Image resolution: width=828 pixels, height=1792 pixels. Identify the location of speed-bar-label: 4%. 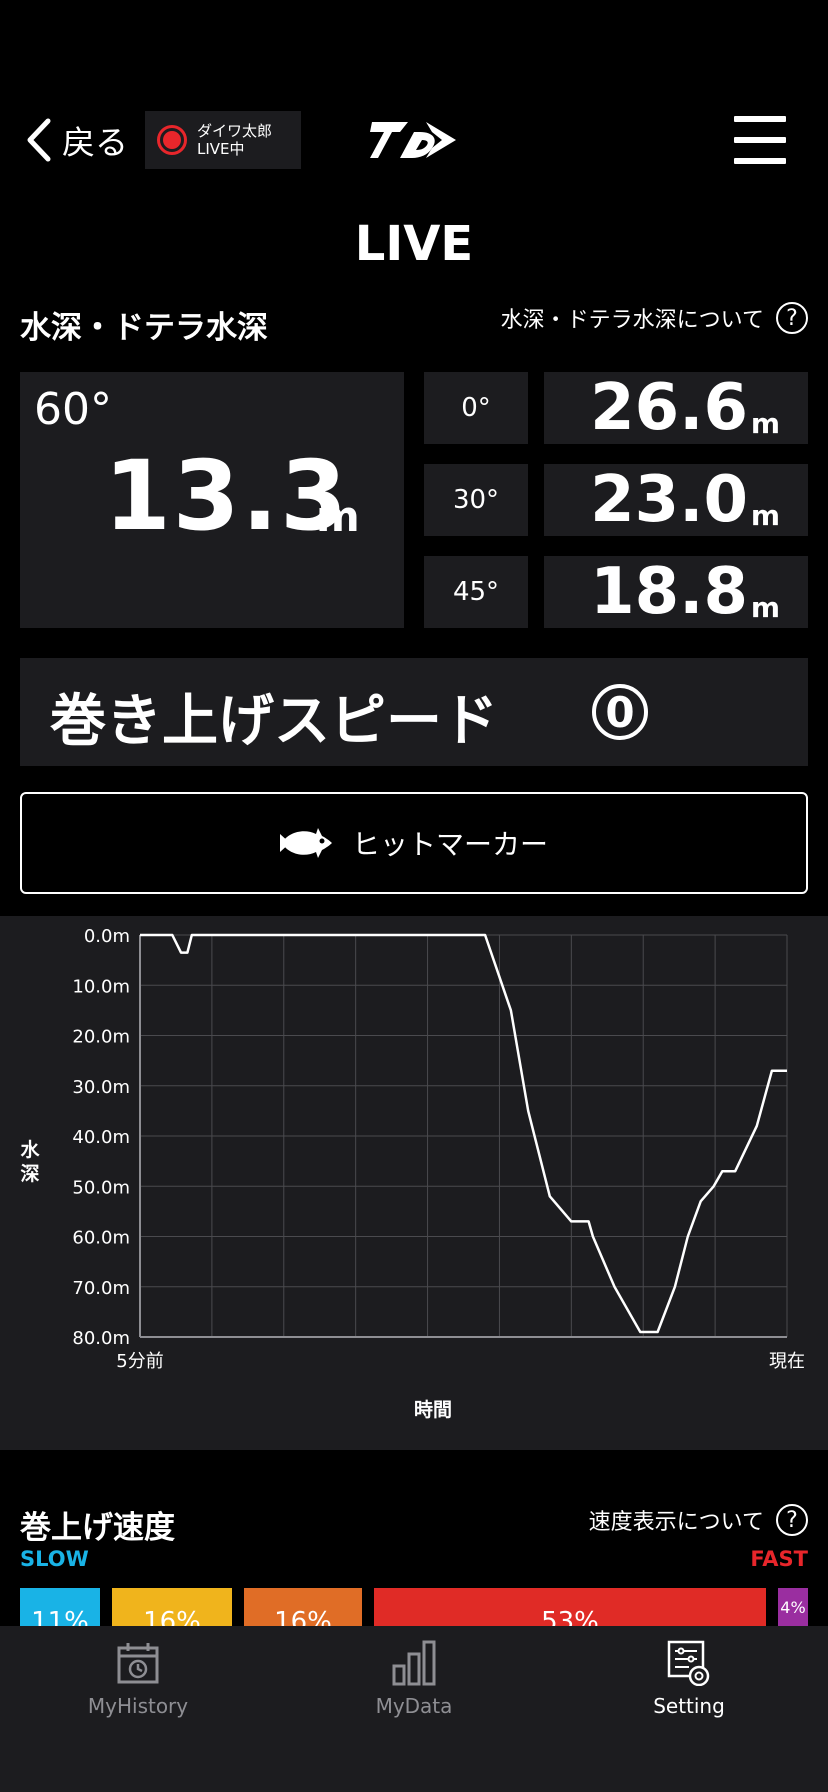
(793, 1607).